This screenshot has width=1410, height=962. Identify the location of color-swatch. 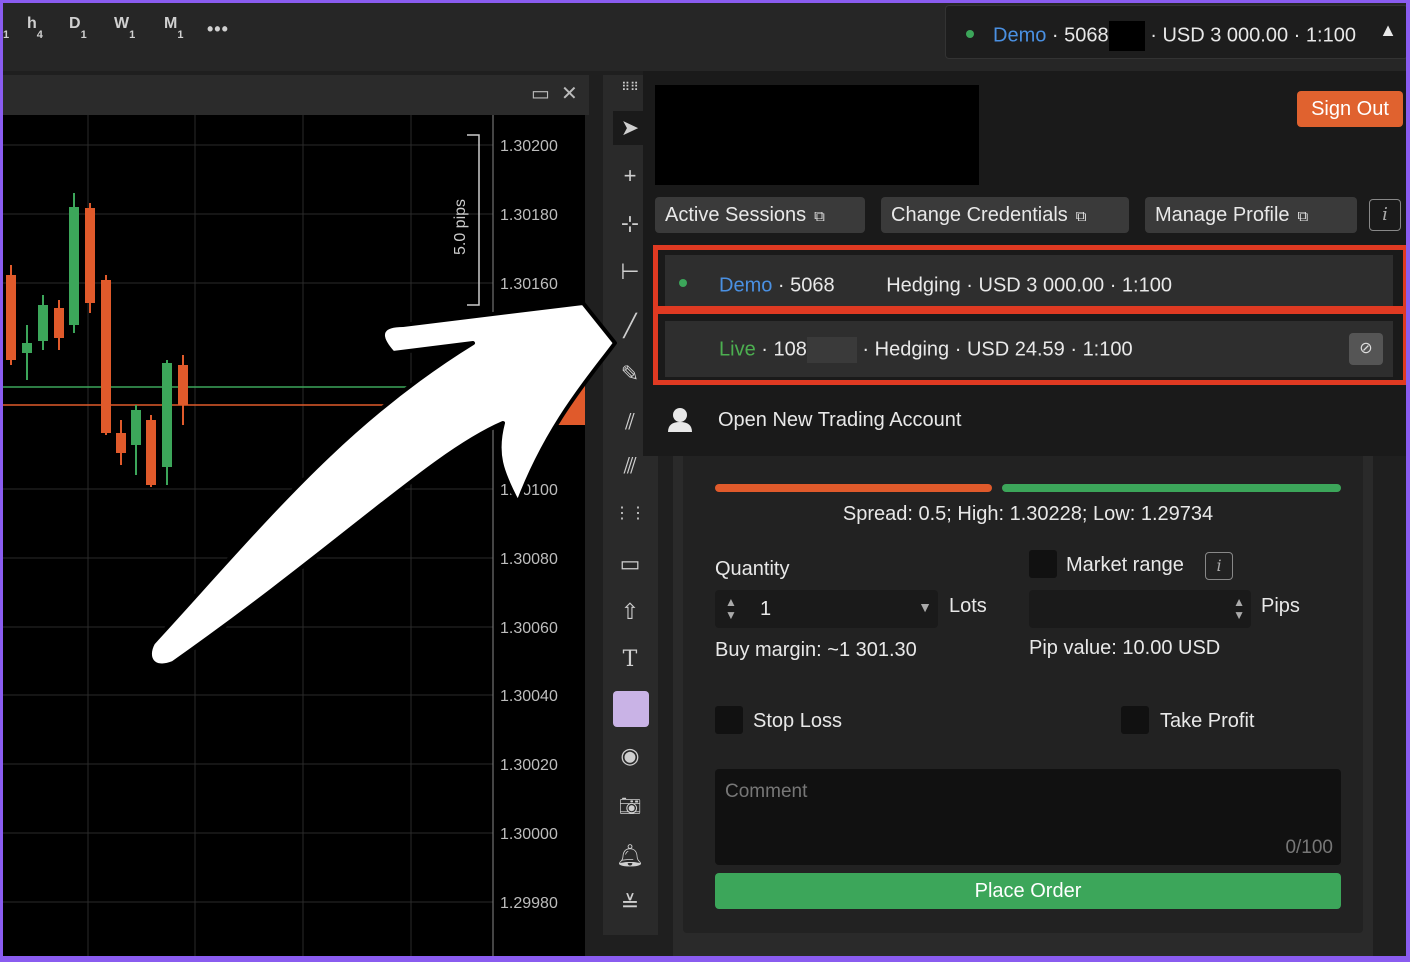
(631, 709).